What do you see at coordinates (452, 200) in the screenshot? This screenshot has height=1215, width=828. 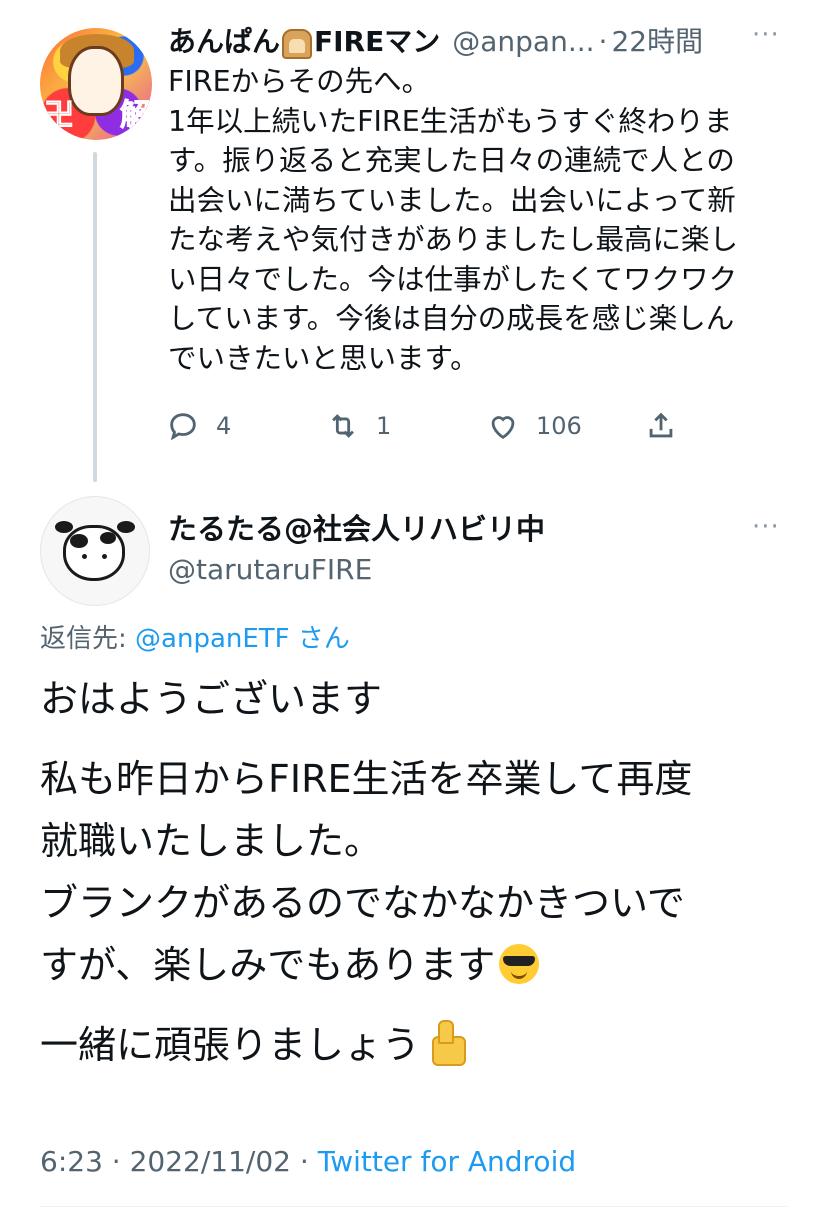 I see `parent-text-line: 出会いに満ちていました。出会いによって新` at bounding box center [452, 200].